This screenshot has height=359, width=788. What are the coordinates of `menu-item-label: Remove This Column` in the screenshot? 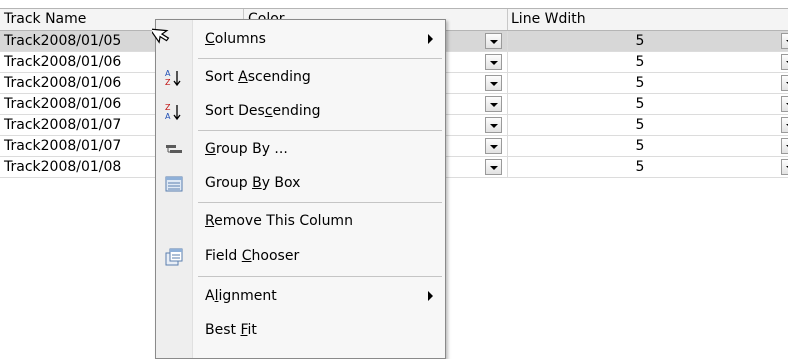 It's located at (279, 221).